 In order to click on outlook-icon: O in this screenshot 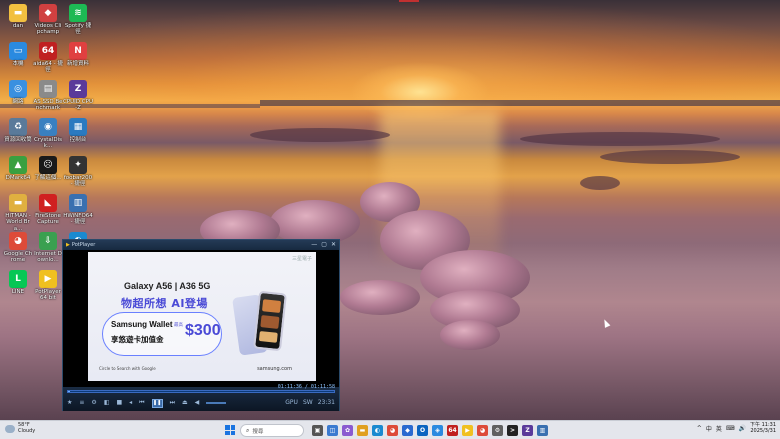, I will do `click(422, 430)`.